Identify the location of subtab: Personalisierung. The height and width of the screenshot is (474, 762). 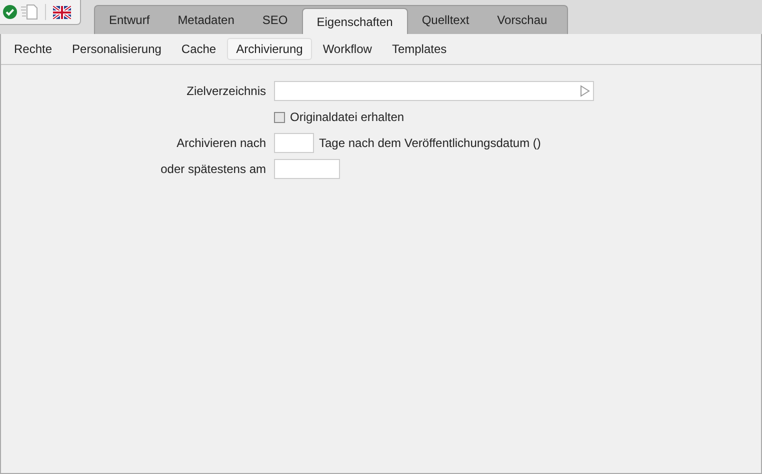
(116, 49).